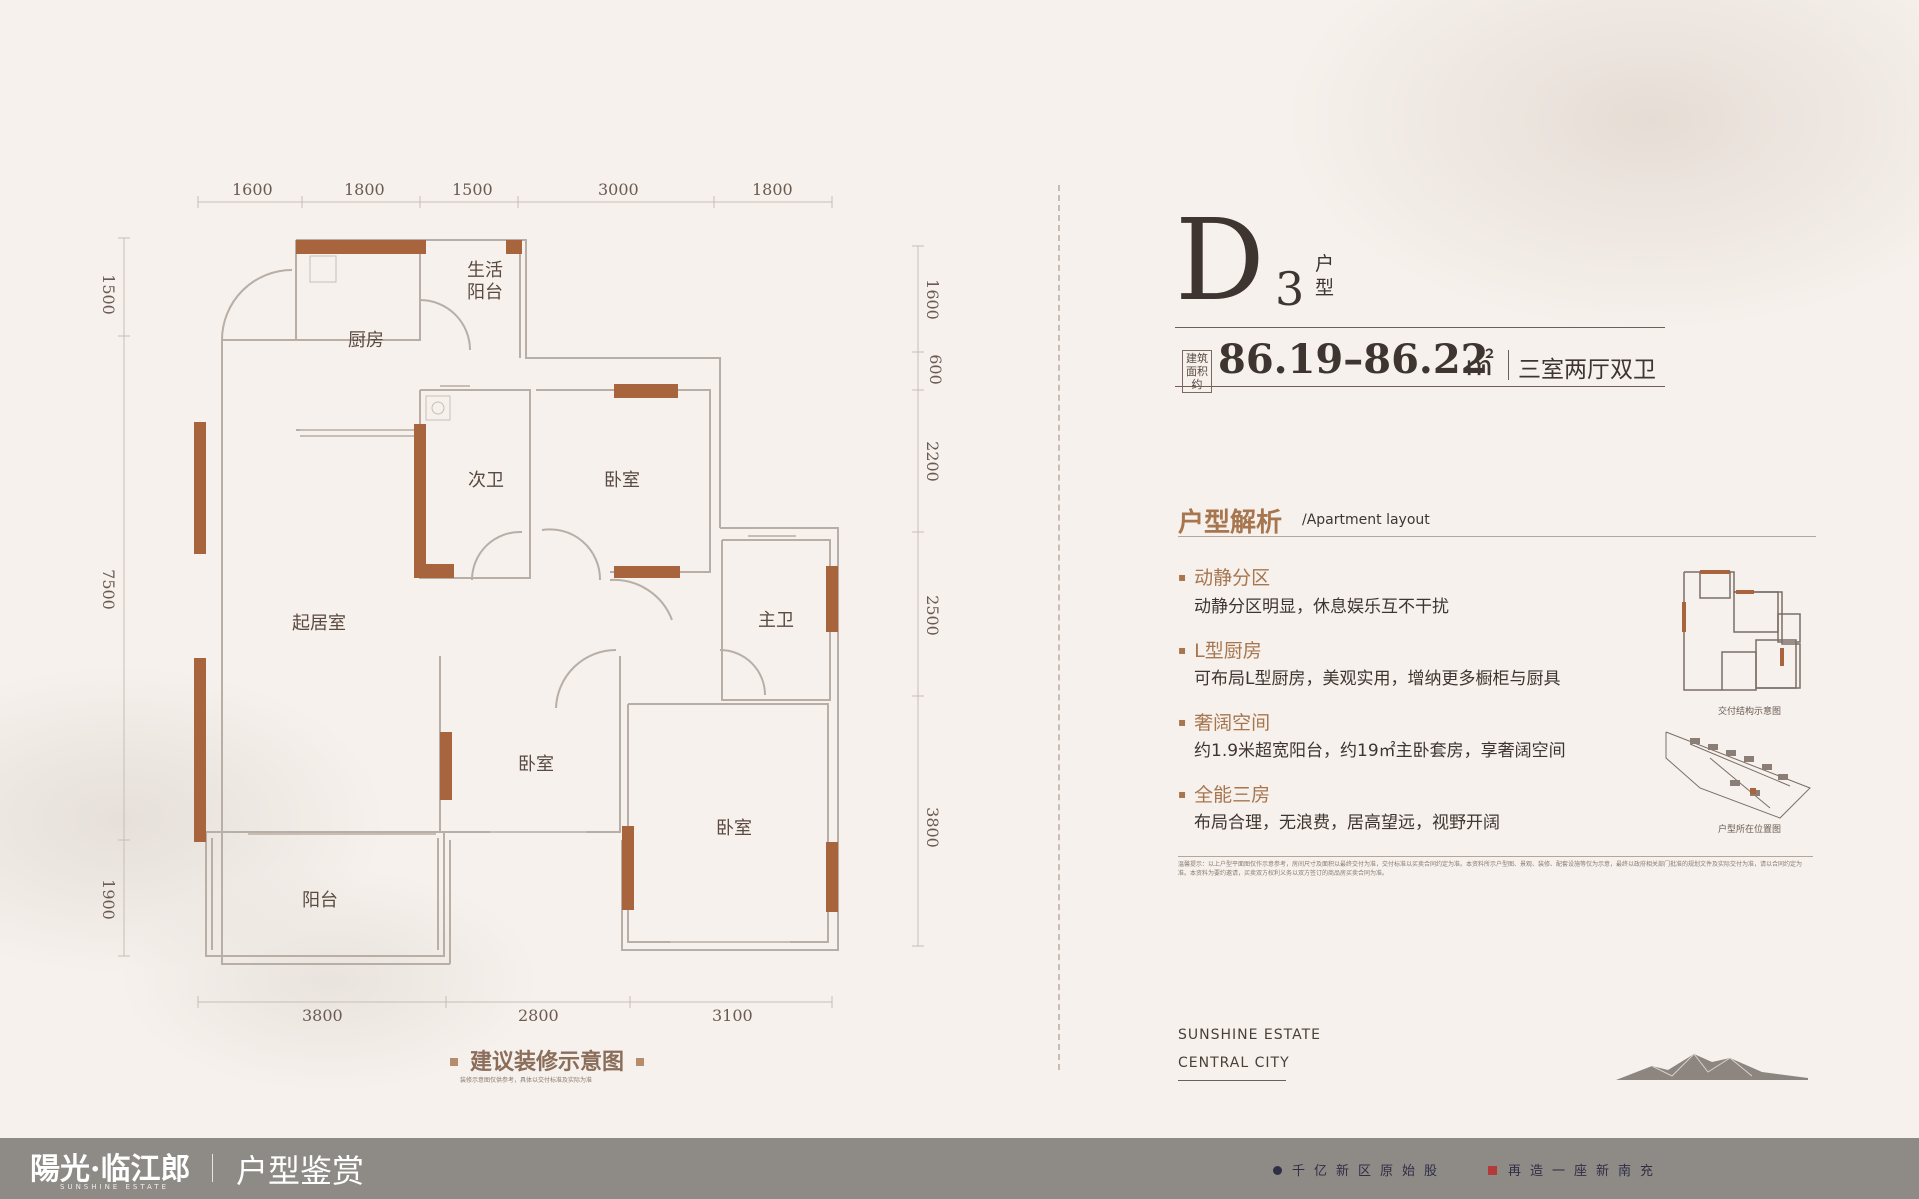 The image size is (1919, 1199). Describe the element at coordinates (1059, 627) in the screenshot. I see `center-divider` at that location.